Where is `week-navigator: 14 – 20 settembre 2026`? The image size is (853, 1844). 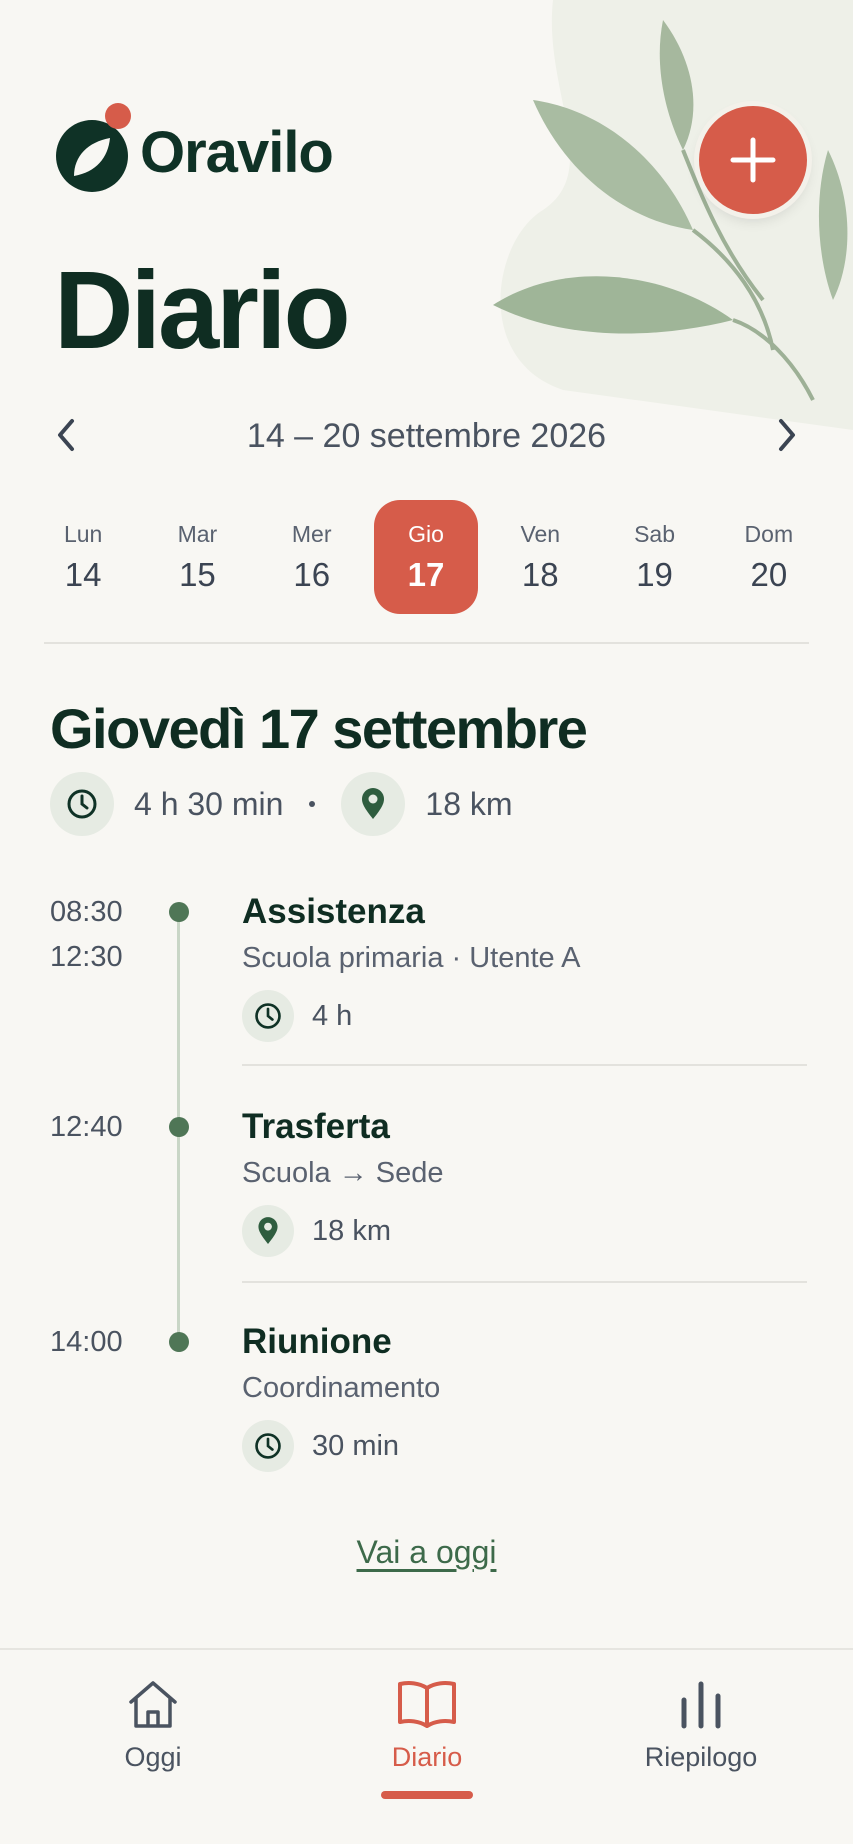
week-navigator: 14 – 20 settembre 2026 is located at coordinates (426, 435).